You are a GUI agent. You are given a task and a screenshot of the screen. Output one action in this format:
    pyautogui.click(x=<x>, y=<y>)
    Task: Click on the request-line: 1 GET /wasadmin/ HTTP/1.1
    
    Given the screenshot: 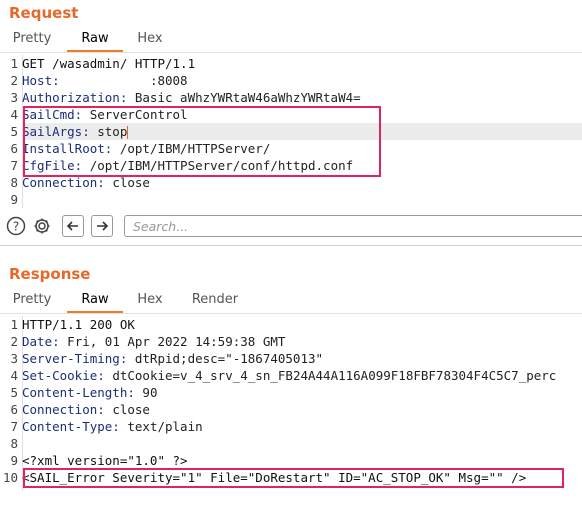 What is the action you would take?
    pyautogui.click(x=97, y=63)
    